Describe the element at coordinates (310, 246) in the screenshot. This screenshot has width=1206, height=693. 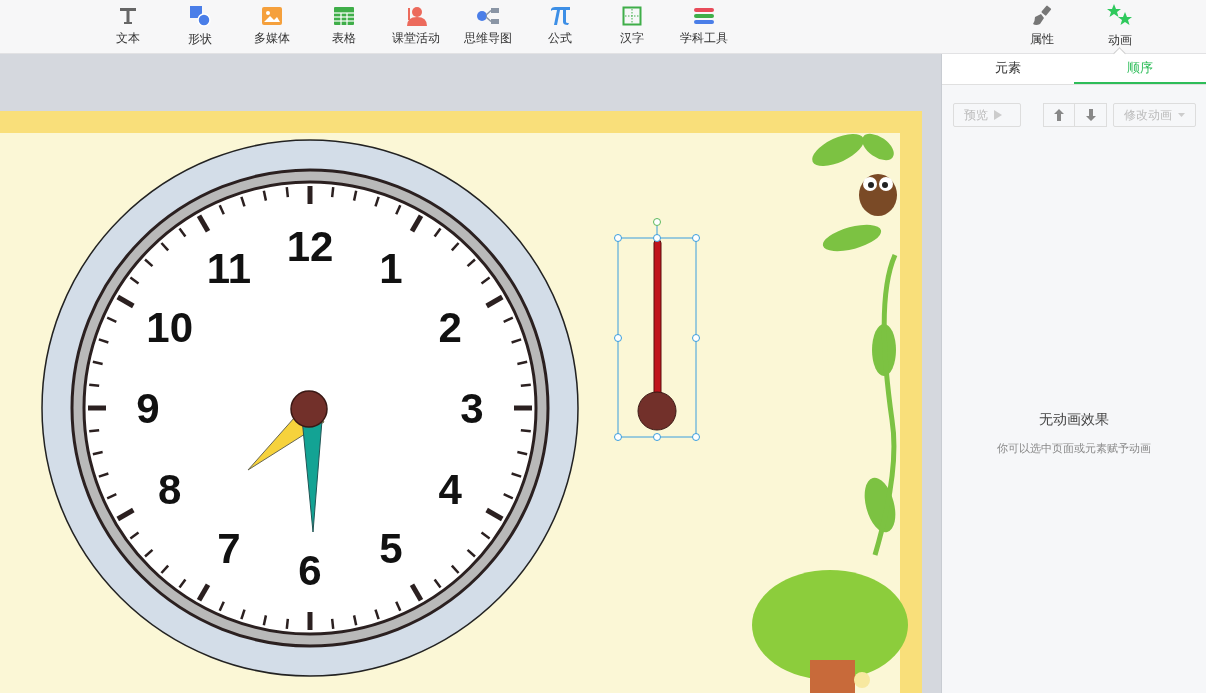
I see `clock-number: 12` at that location.